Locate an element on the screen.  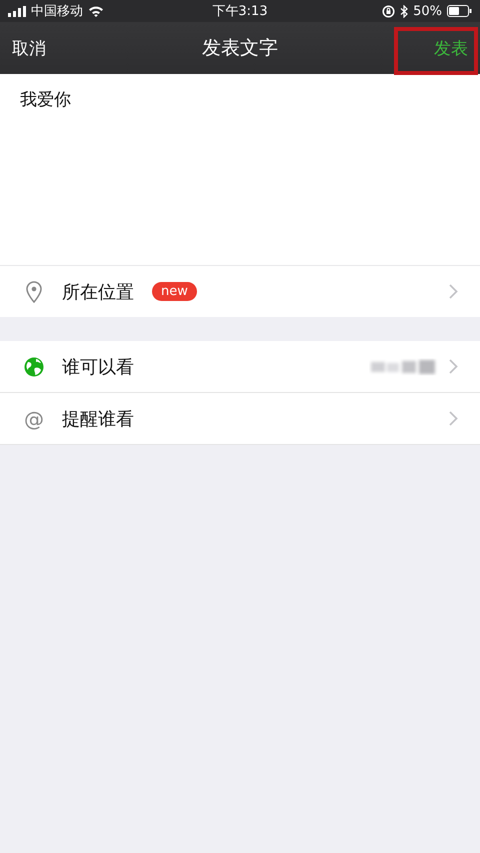
wifi-icon is located at coordinates (96, 11).